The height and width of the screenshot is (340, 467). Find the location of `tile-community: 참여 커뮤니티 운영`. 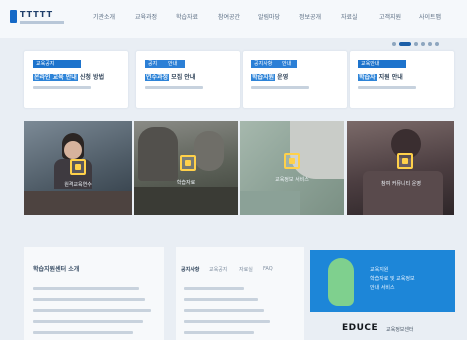

tile-community: 참여 커뮤니티 운영 is located at coordinates (400, 168).